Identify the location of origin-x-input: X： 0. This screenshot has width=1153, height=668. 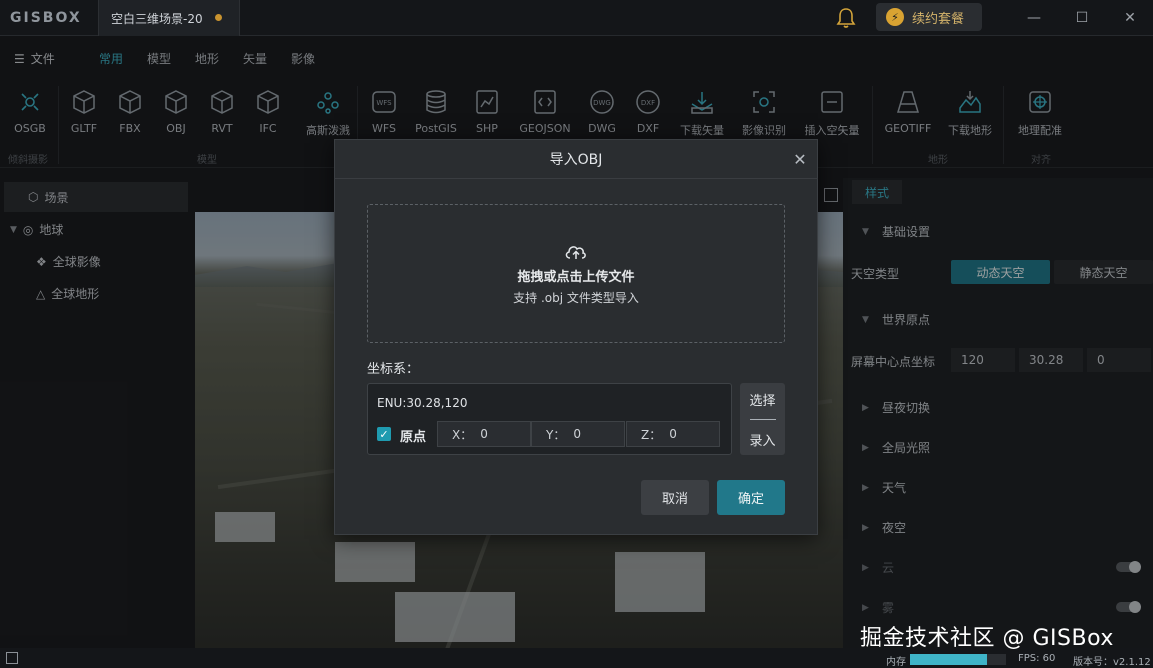
(484, 434).